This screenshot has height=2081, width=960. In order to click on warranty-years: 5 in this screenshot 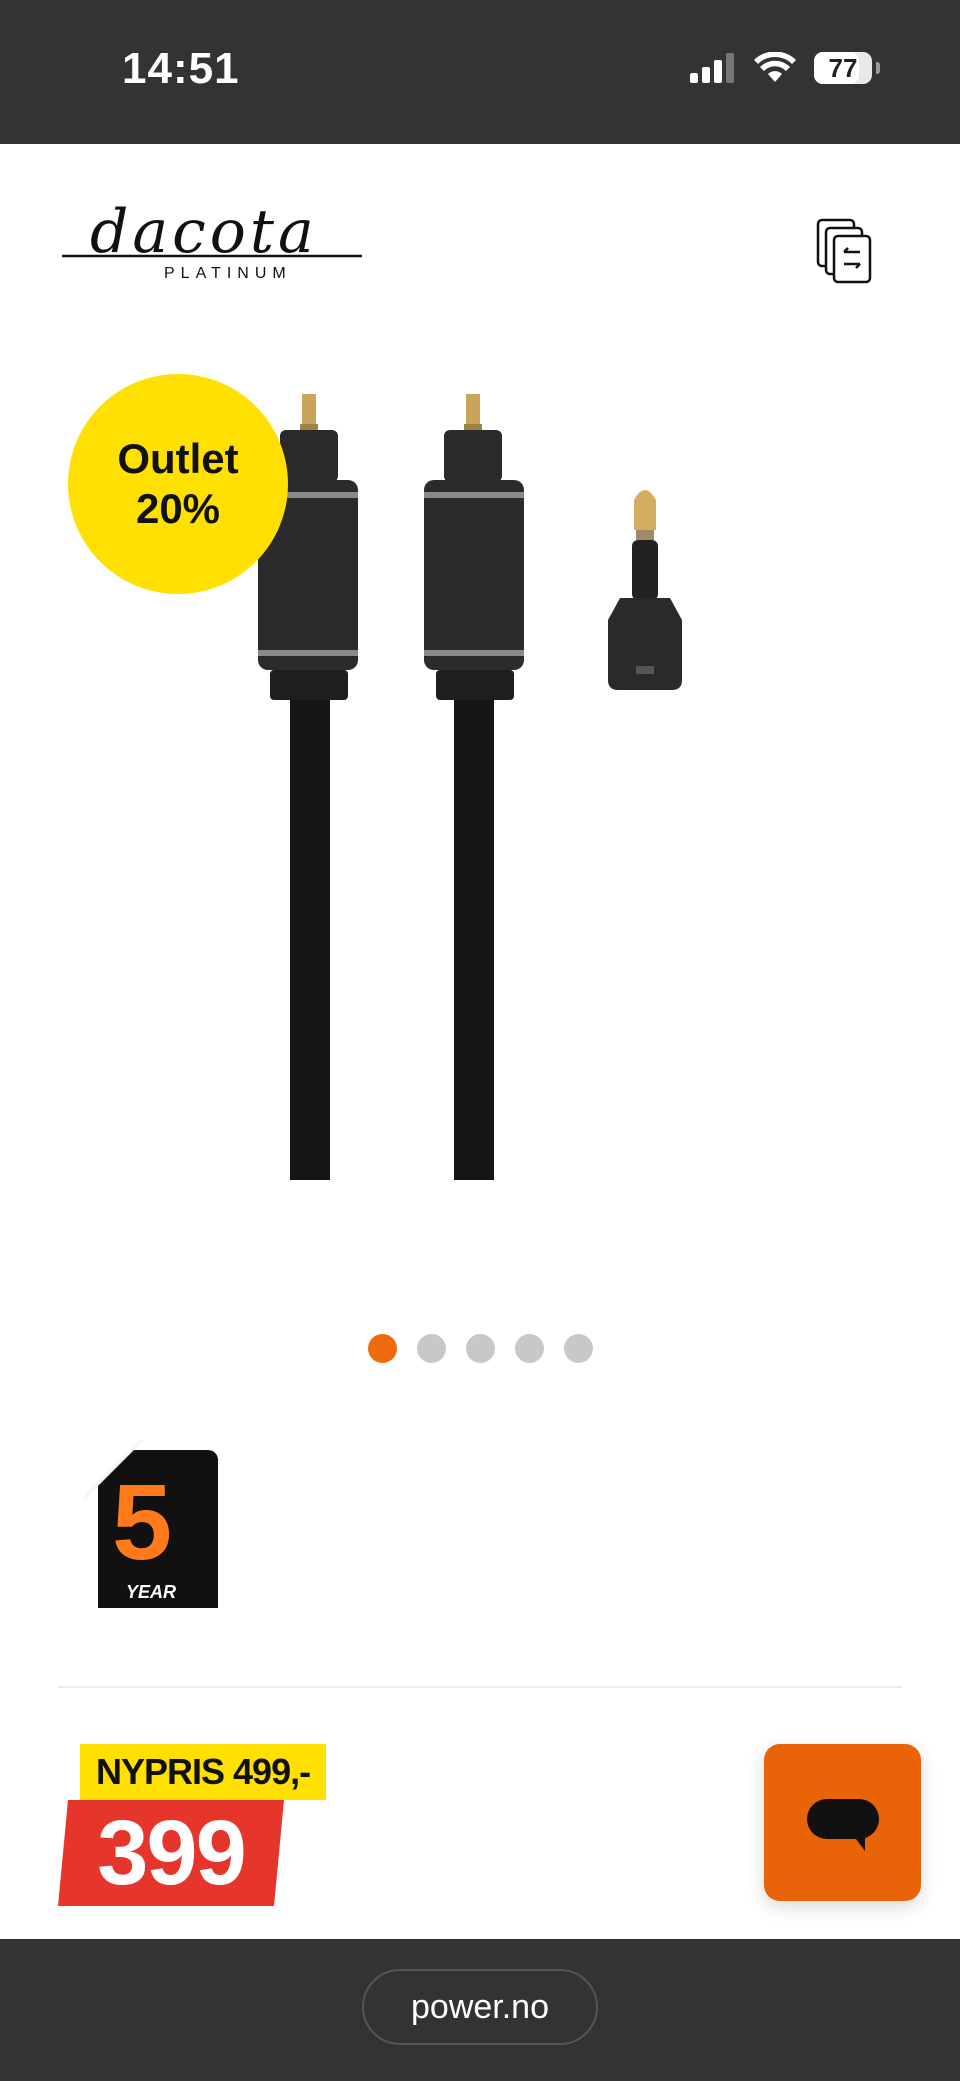, I will do `click(142, 1521)`.